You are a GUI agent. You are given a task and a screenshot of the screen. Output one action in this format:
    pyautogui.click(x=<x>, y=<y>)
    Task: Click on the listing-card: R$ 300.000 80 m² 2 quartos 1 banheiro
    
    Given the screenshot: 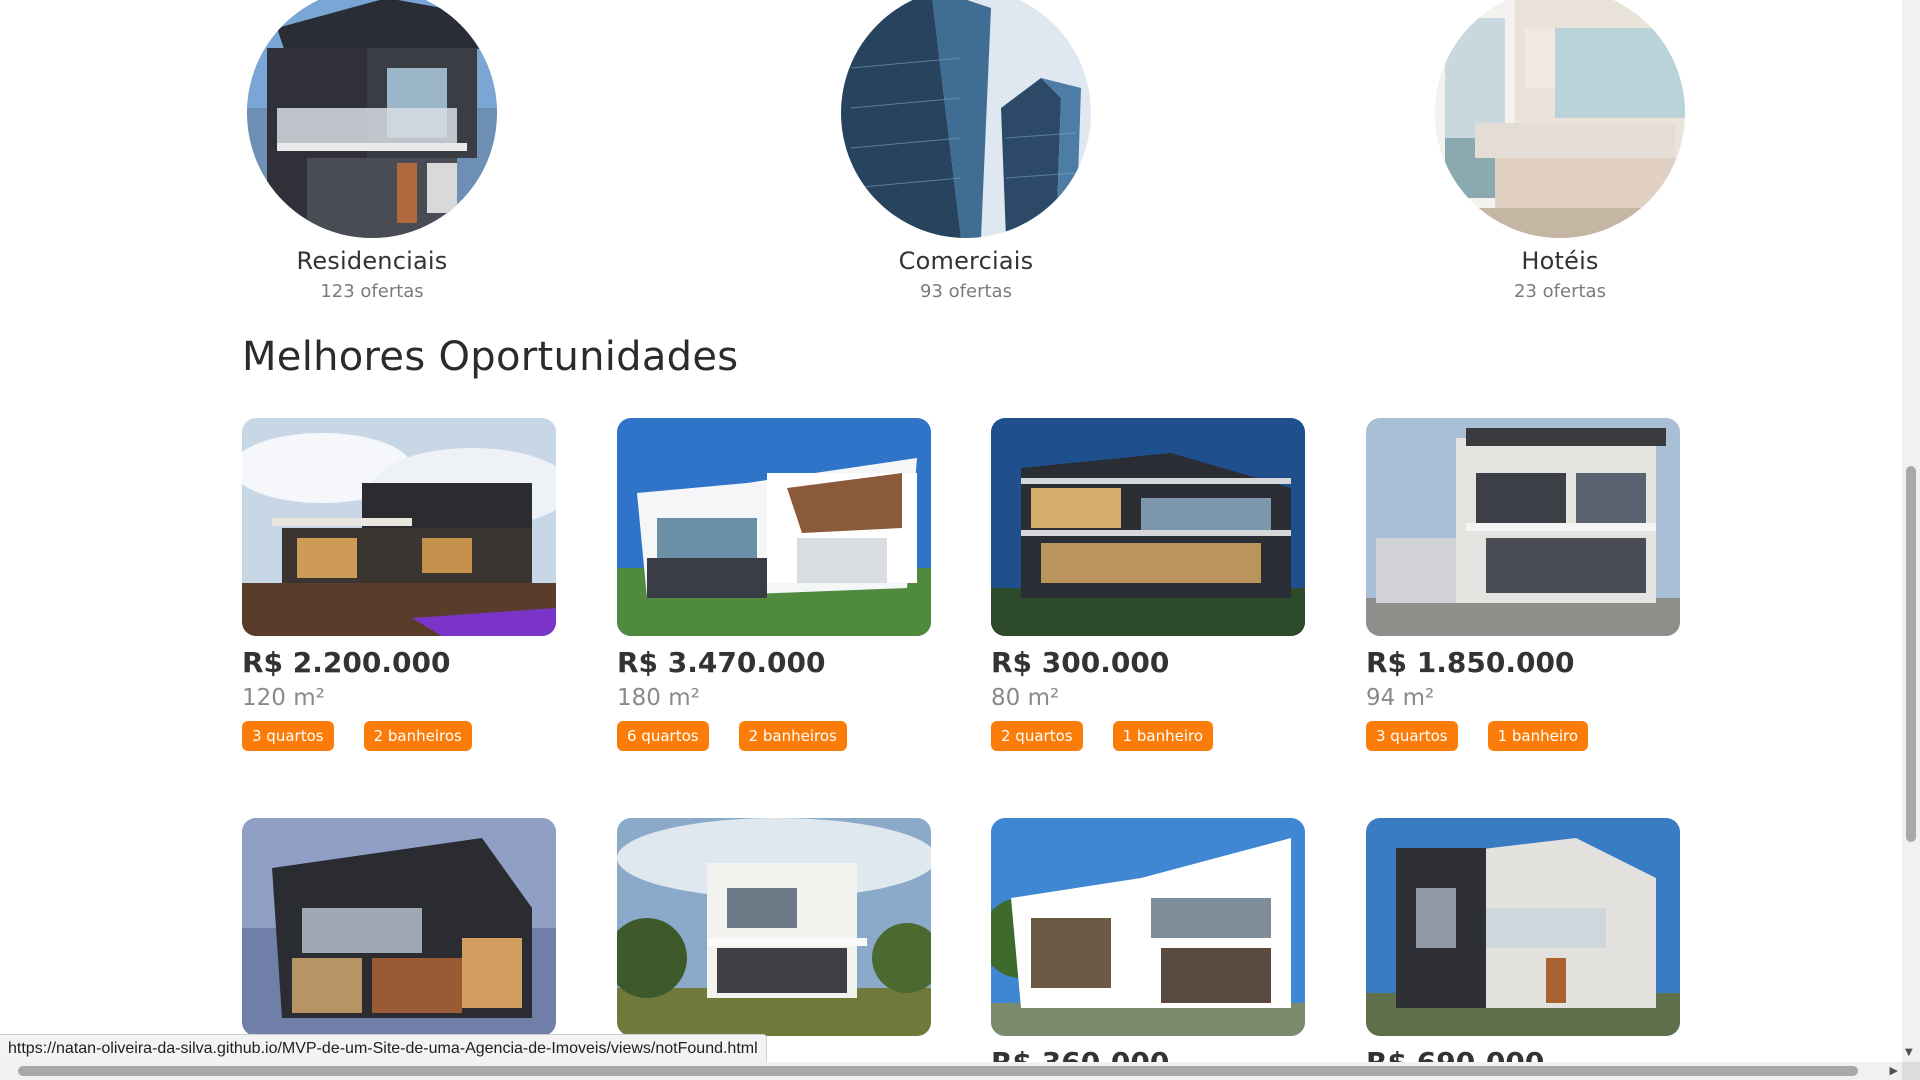 What is the action you would take?
    pyautogui.click(x=1148, y=584)
    